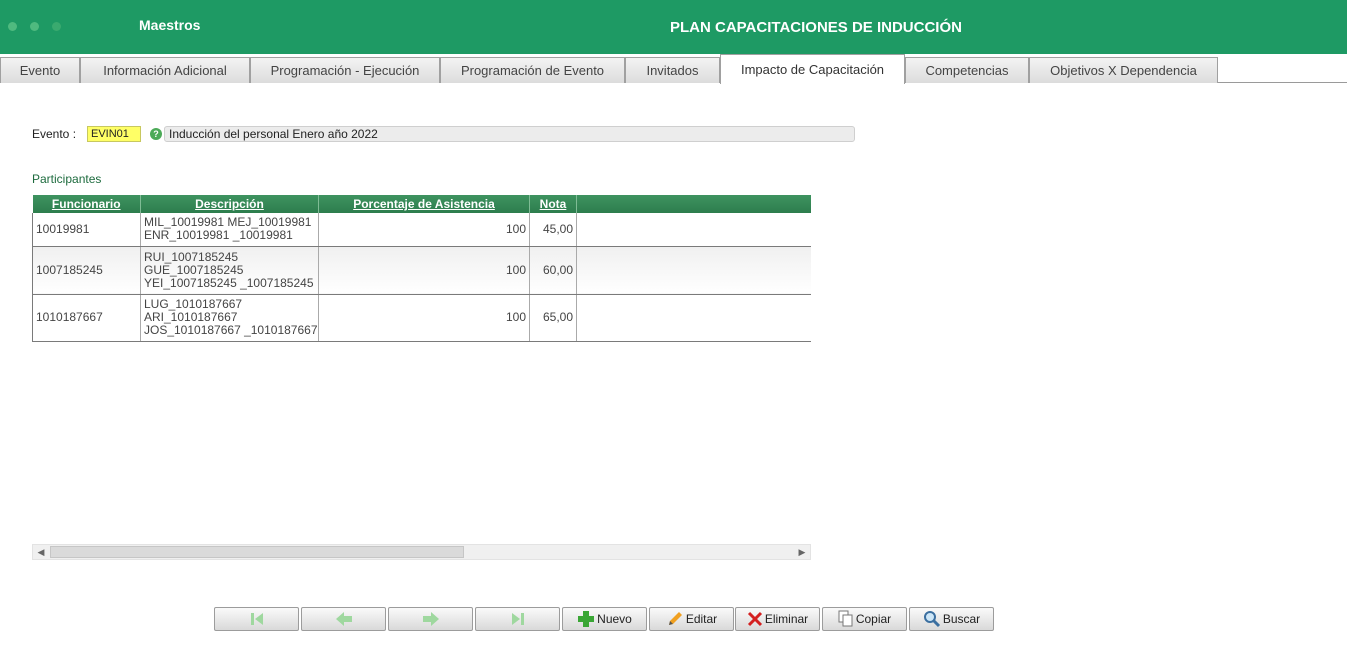 This screenshot has width=1347, height=647. I want to click on cell-funcionario: 10019981, so click(86, 230).